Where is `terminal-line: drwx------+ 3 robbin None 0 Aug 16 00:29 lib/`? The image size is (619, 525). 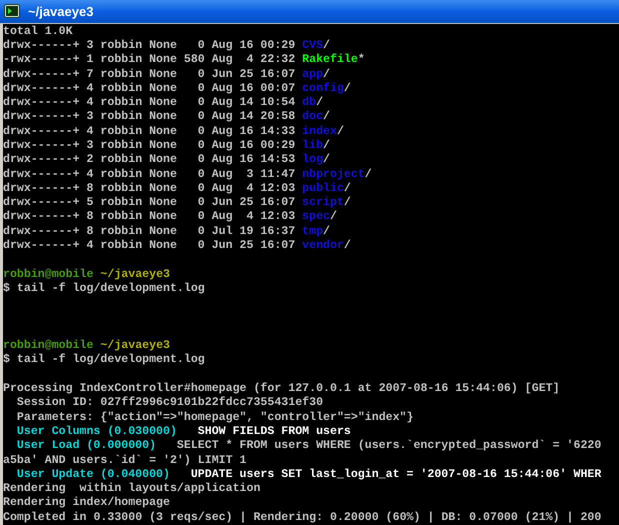 terminal-line: drwx------+ 3 robbin None 0 Aug 16 00:29 lib/ is located at coordinates (166, 146).